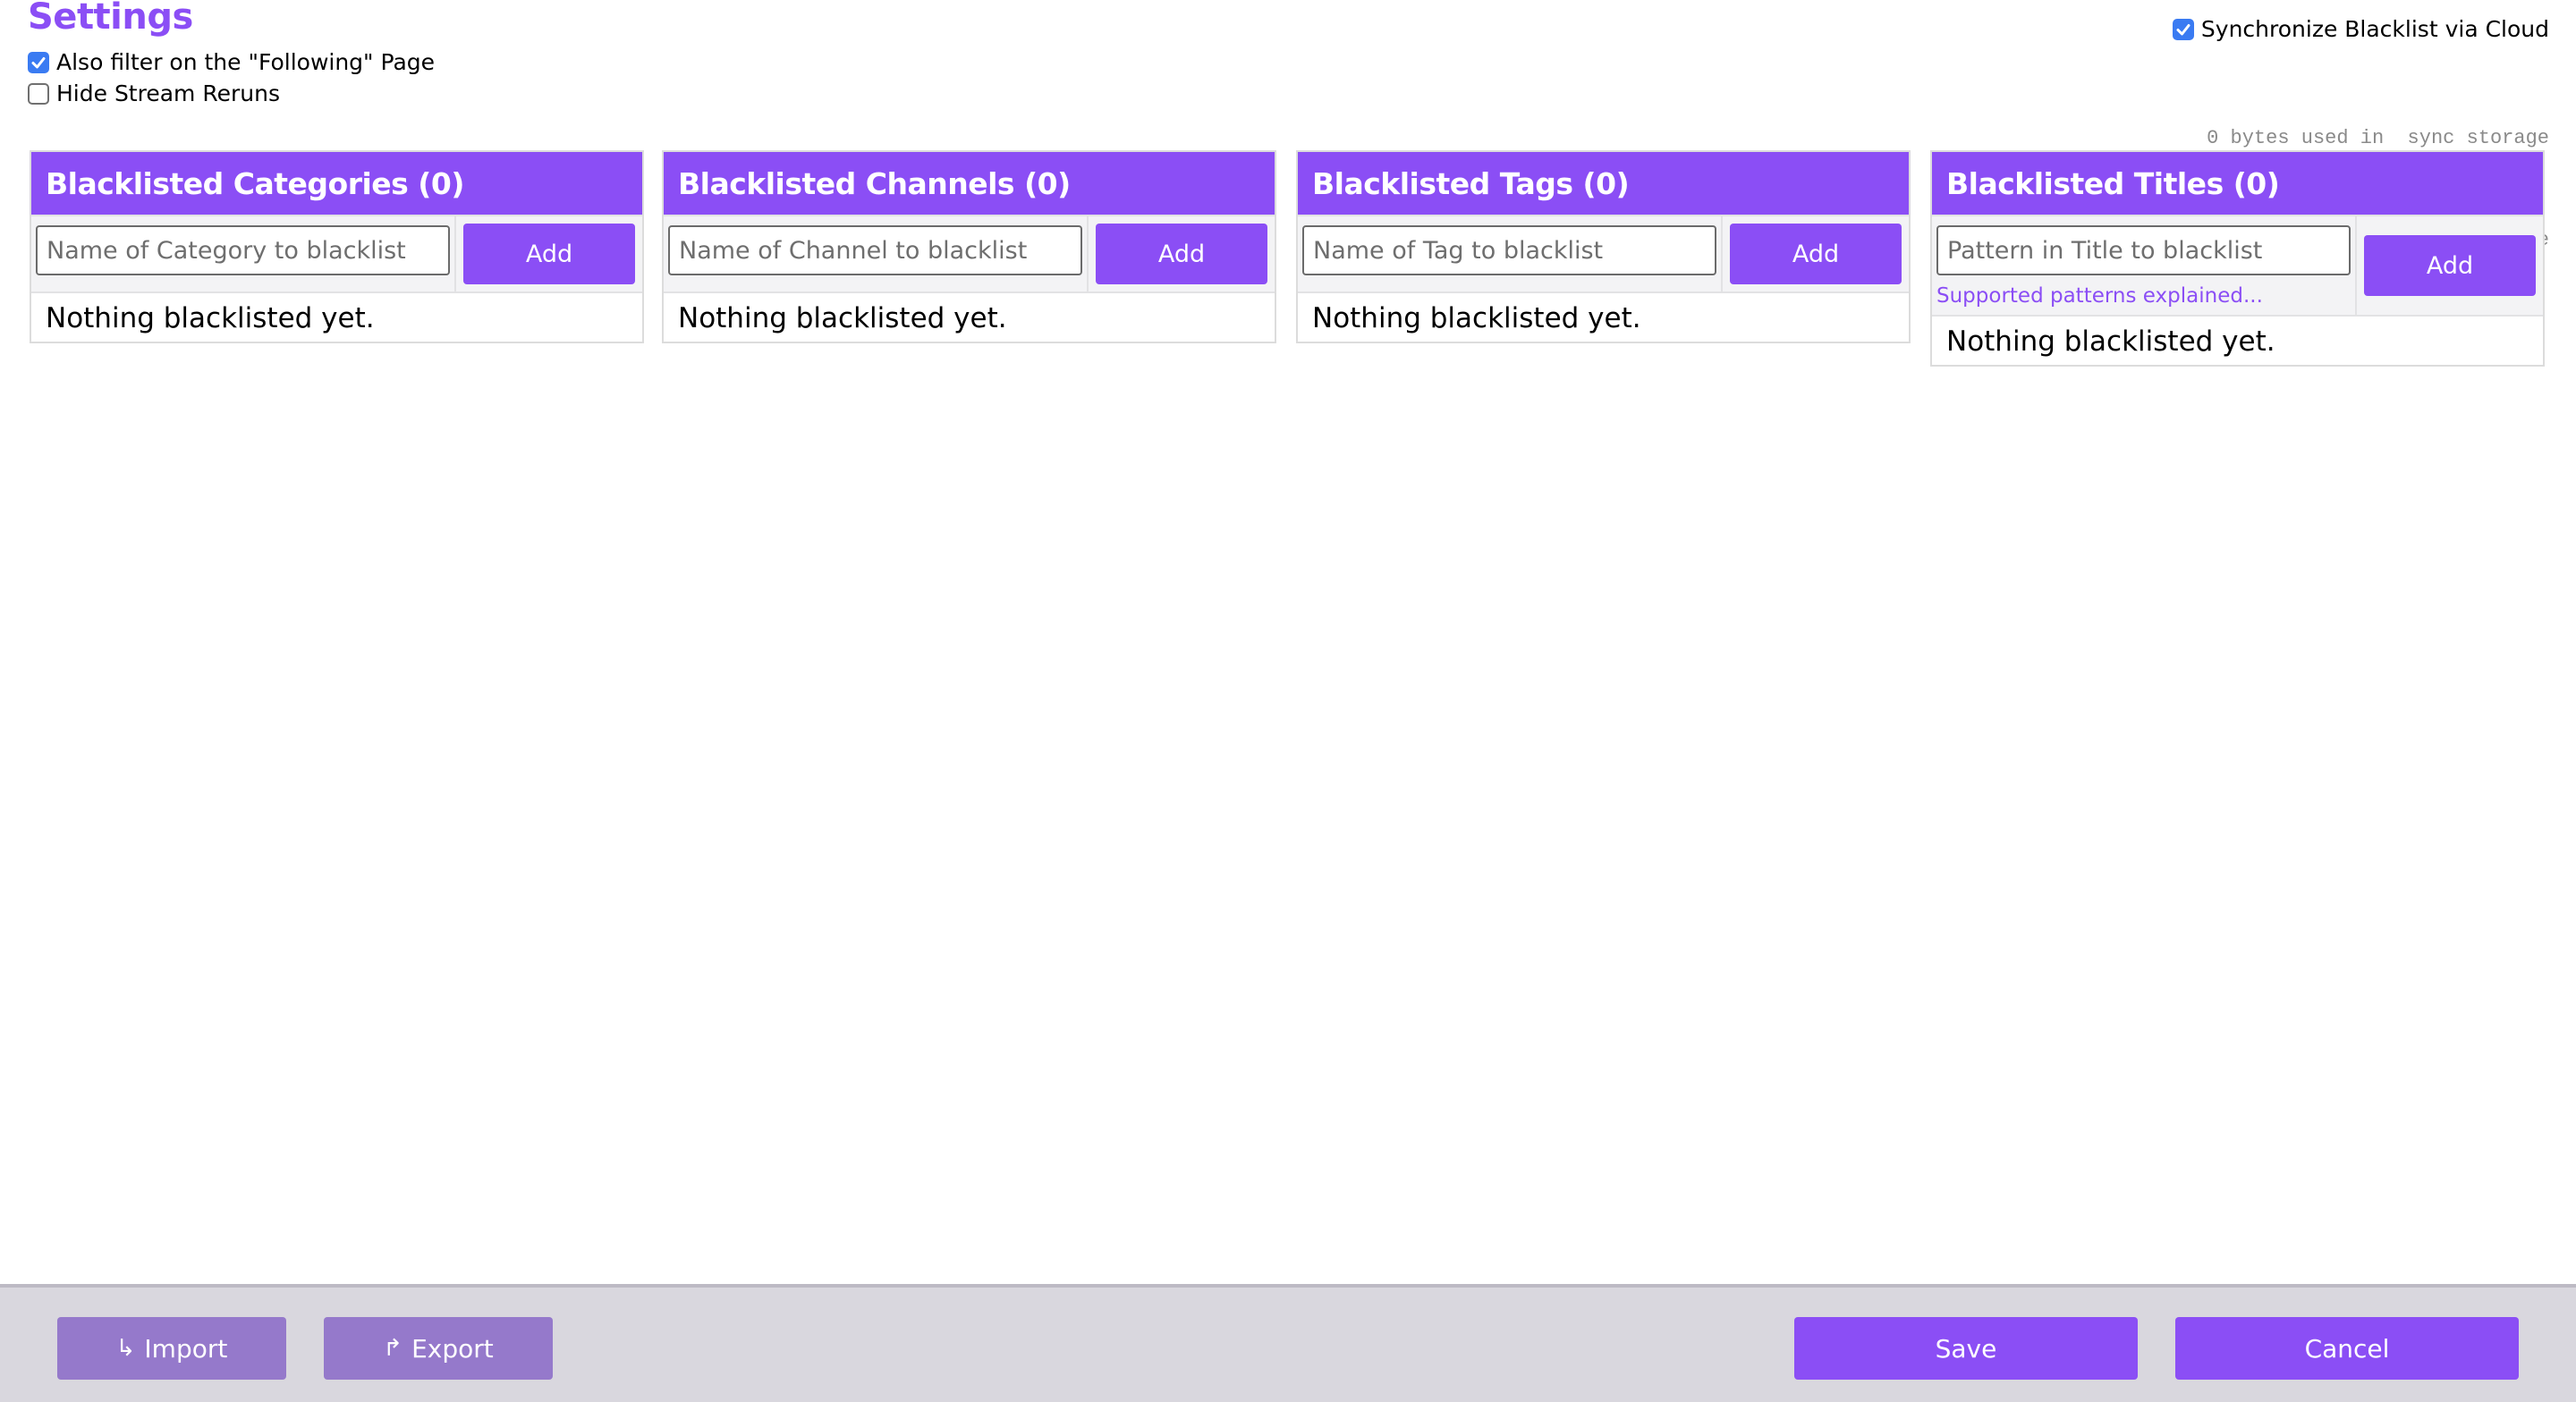 The width and height of the screenshot is (2576, 1402). I want to click on add-category-button: Add, so click(549, 254).